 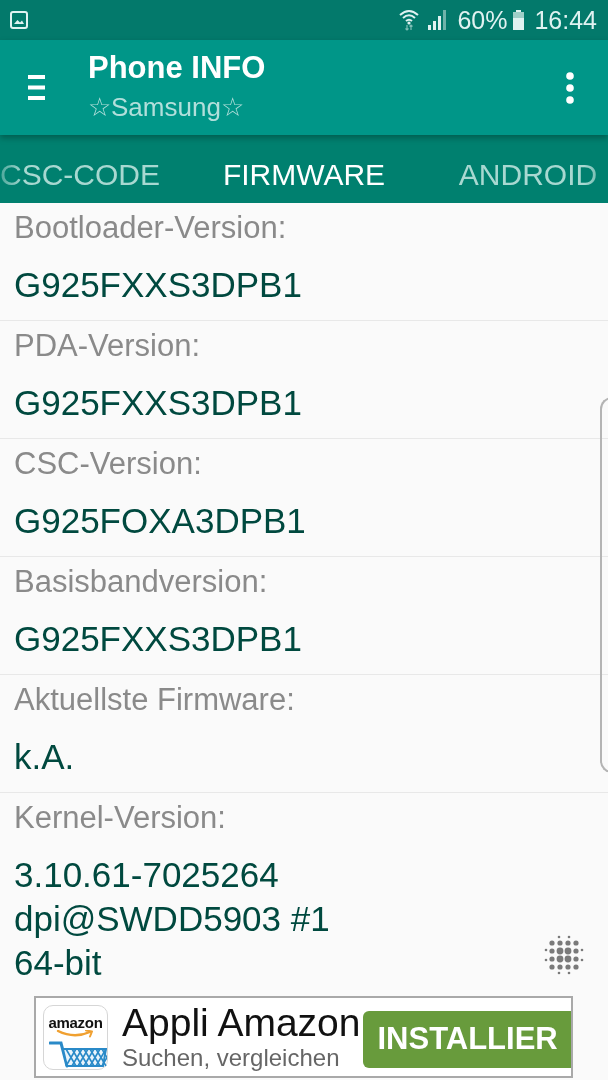 I want to click on tab: ANDROID, so click(x=512, y=169).